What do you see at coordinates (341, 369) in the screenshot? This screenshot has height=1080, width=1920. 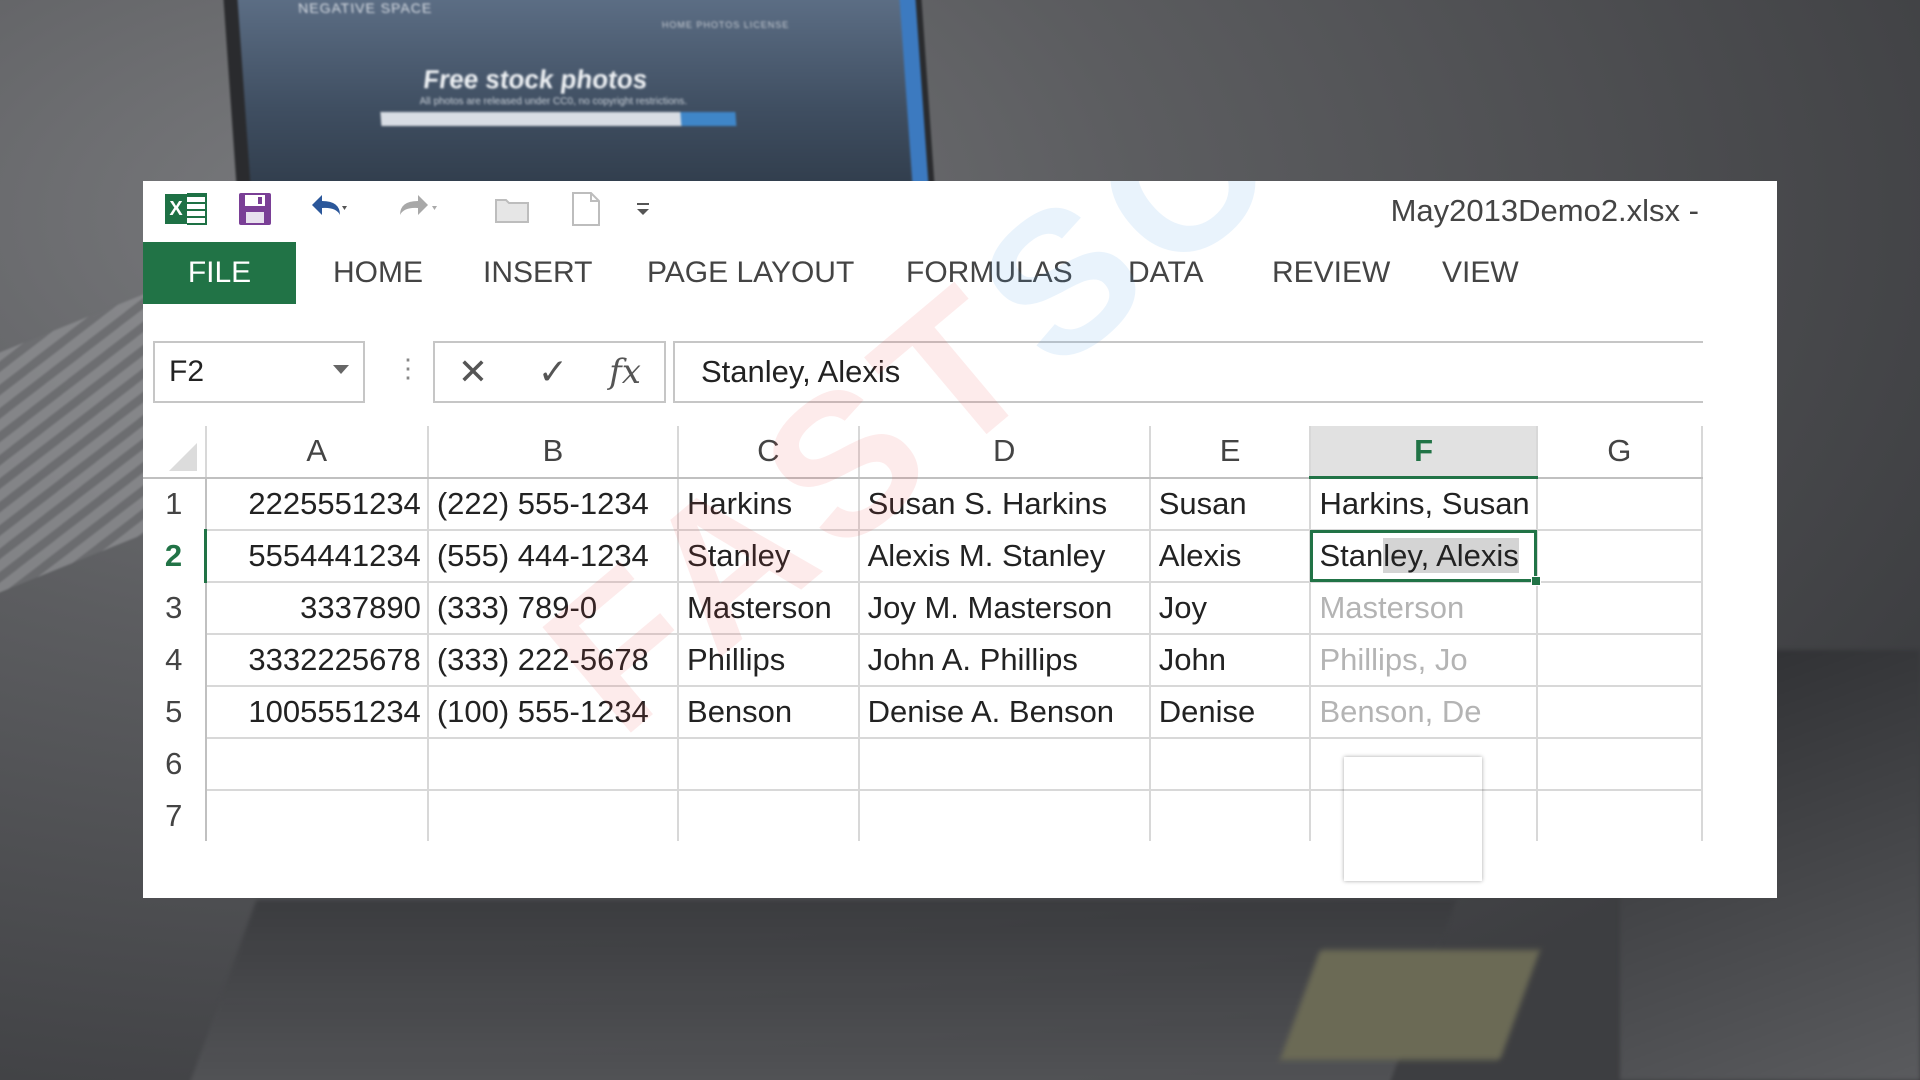 I see `chevron-down-icon` at bounding box center [341, 369].